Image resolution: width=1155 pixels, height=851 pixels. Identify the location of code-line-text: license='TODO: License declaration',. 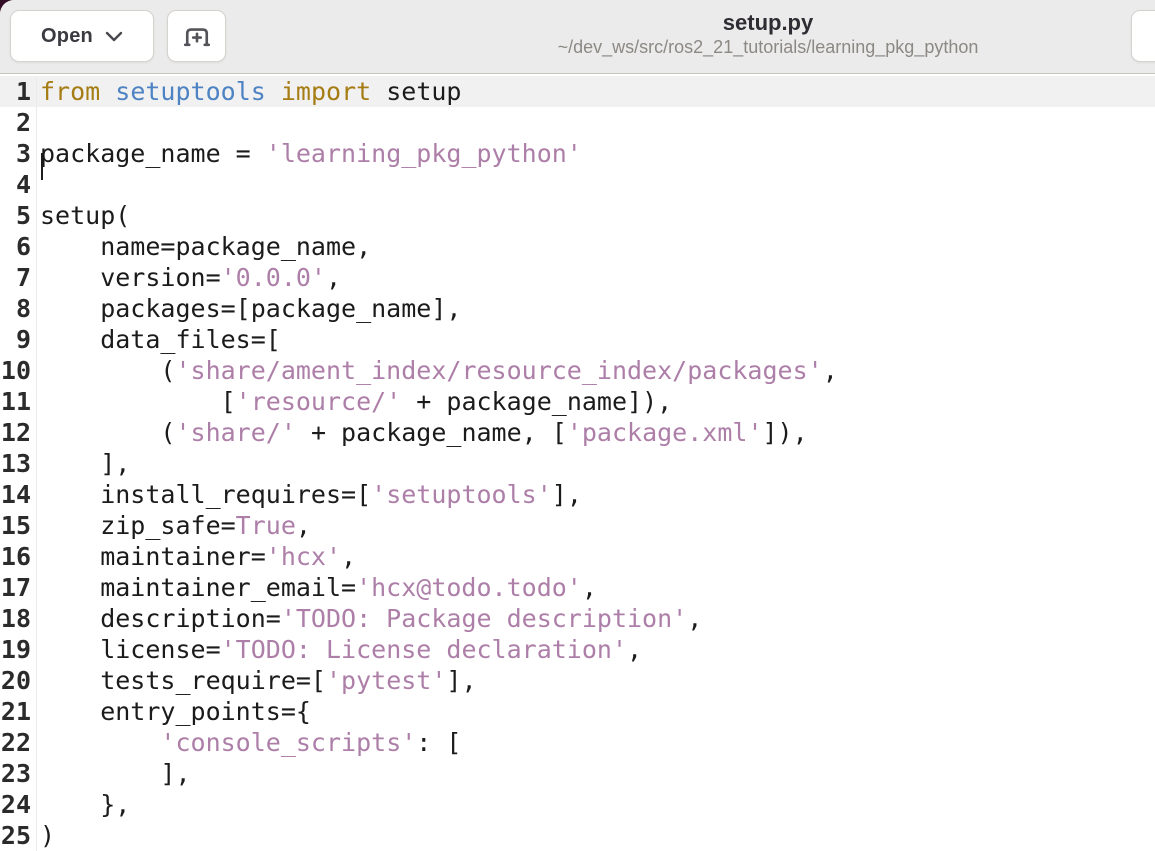
(341, 649).